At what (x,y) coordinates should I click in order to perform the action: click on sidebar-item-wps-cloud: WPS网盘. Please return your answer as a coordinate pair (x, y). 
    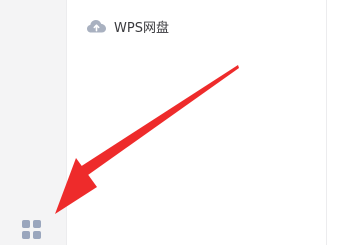
    Looking at the image, I should click on (127, 26).